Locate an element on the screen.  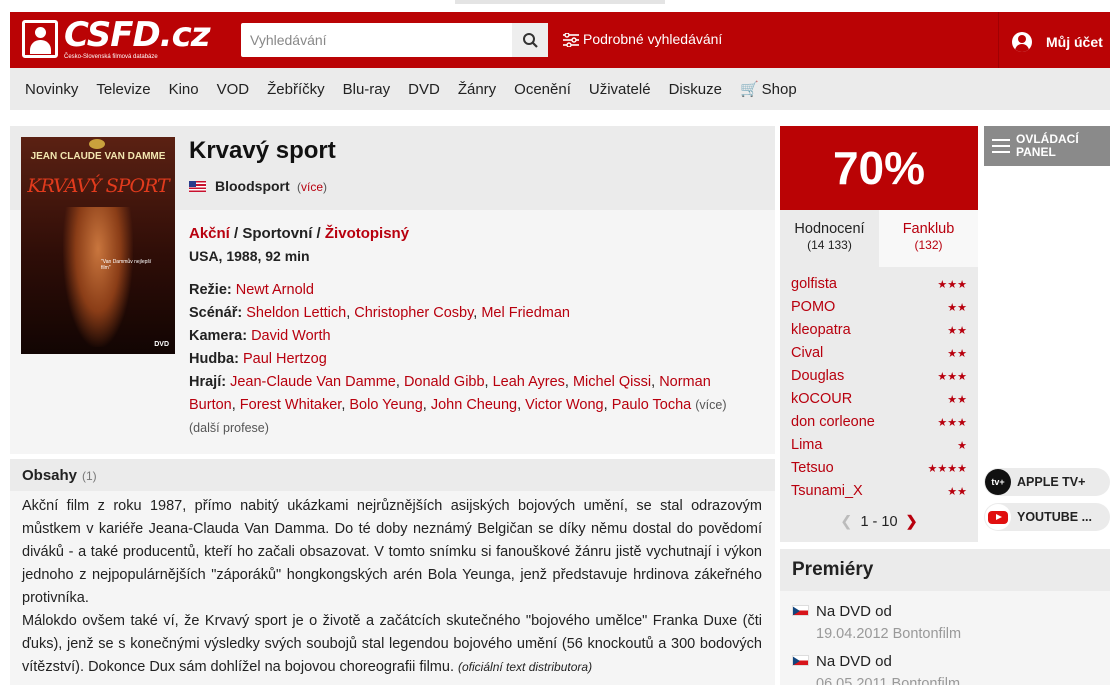
creator-link: Mel Friedman is located at coordinates (525, 313).